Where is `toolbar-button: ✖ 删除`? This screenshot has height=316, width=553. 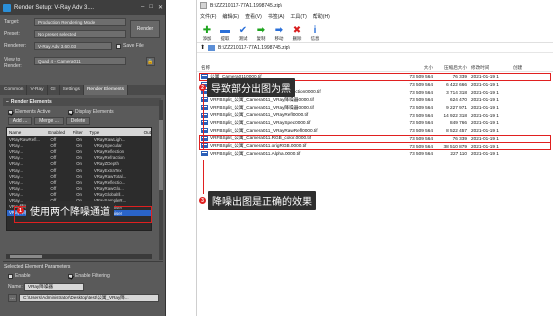
toolbar-button: ✖ 删除 is located at coordinates (297, 33).